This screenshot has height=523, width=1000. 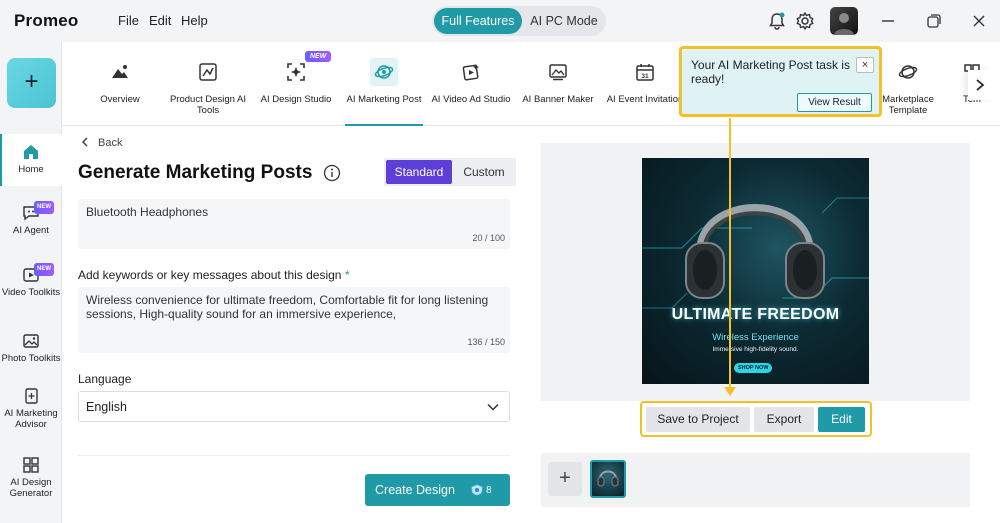 What do you see at coordinates (208, 72) in the screenshot?
I see `product-design-icon` at bounding box center [208, 72].